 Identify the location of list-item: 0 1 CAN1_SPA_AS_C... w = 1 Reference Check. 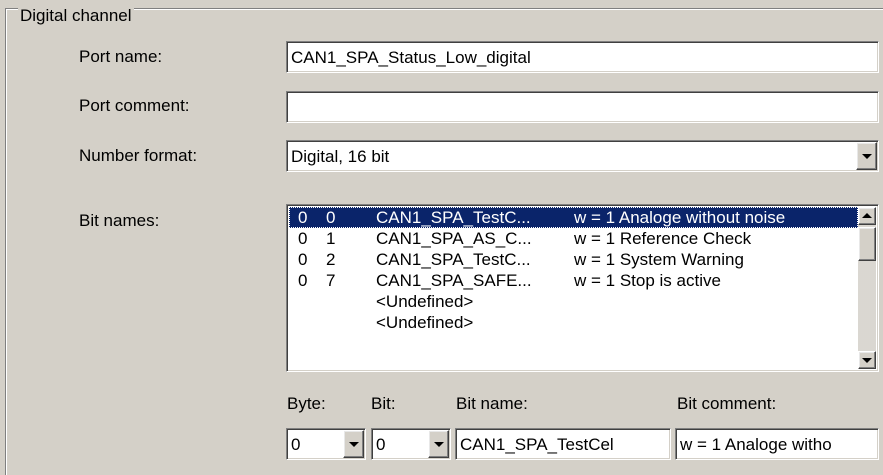
(573, 238).